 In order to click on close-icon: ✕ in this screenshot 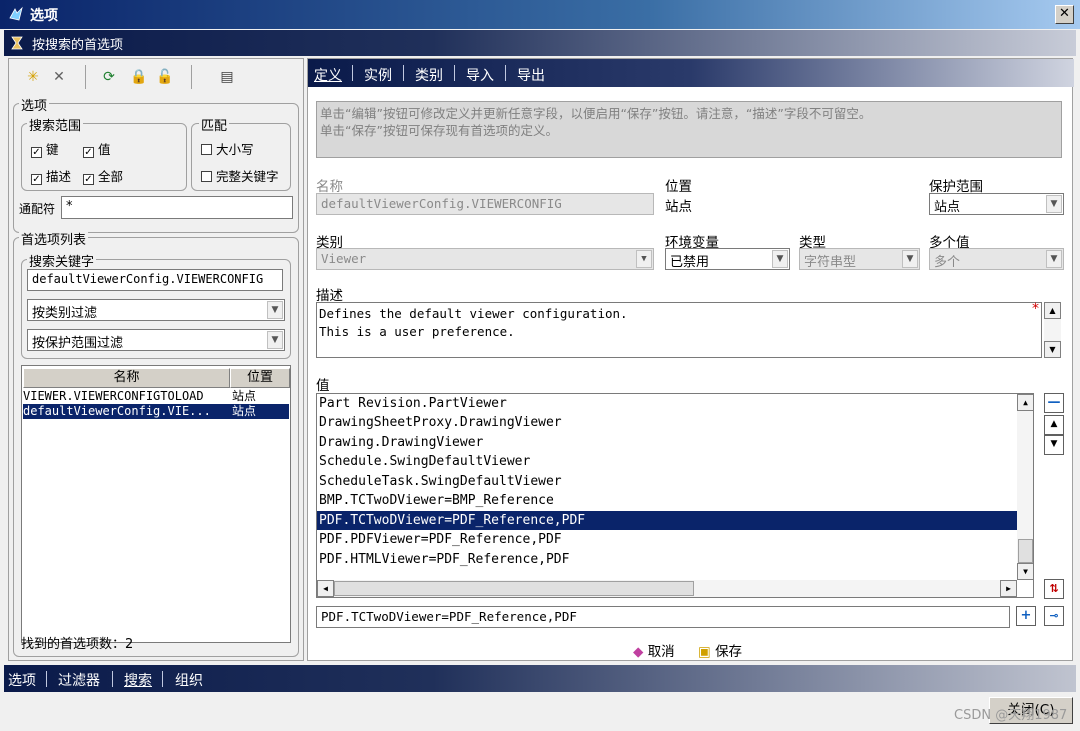, I will do `click(1064, 13)`.